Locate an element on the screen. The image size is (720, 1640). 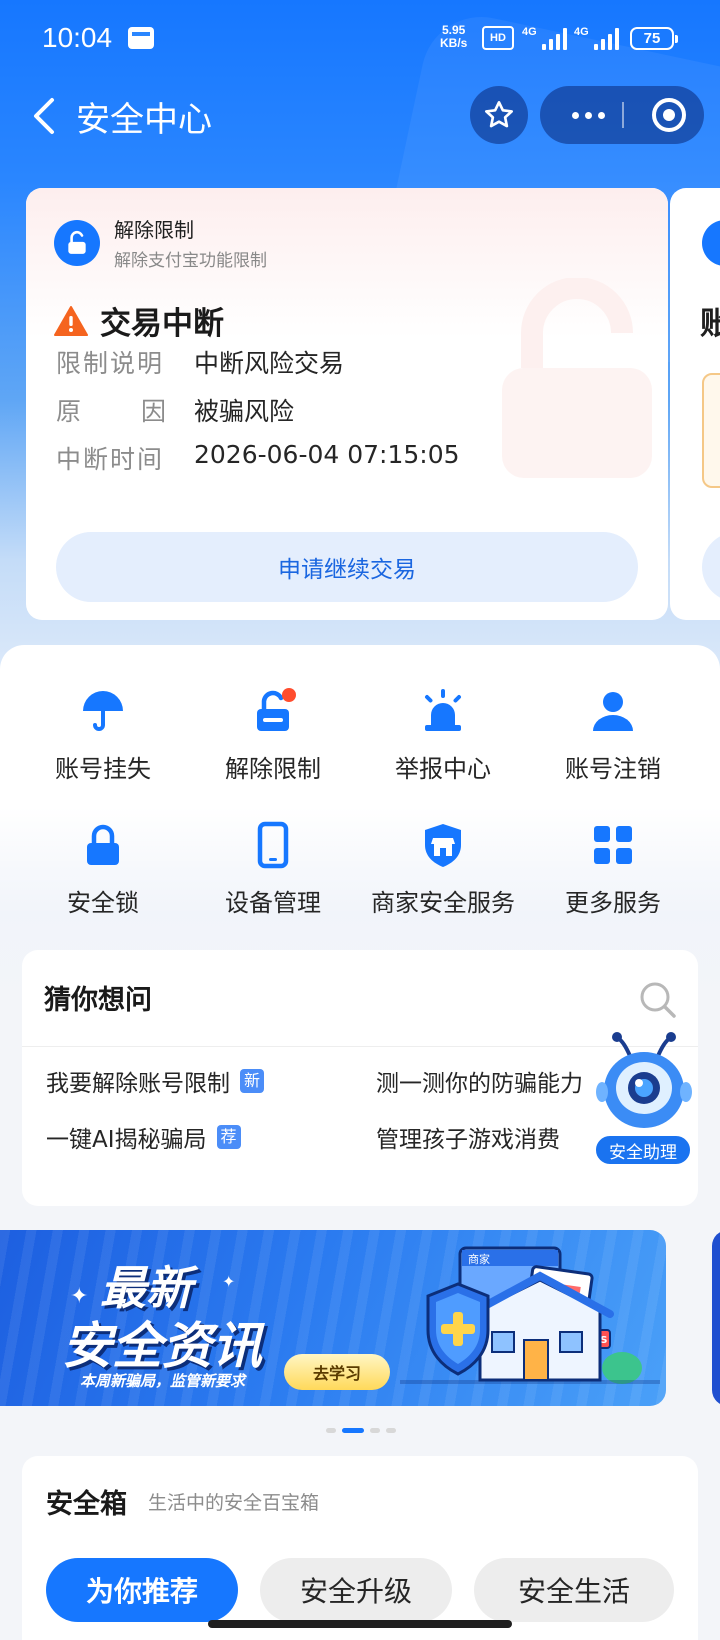
lock-watermark-icon is located at coordinates (577, 378).